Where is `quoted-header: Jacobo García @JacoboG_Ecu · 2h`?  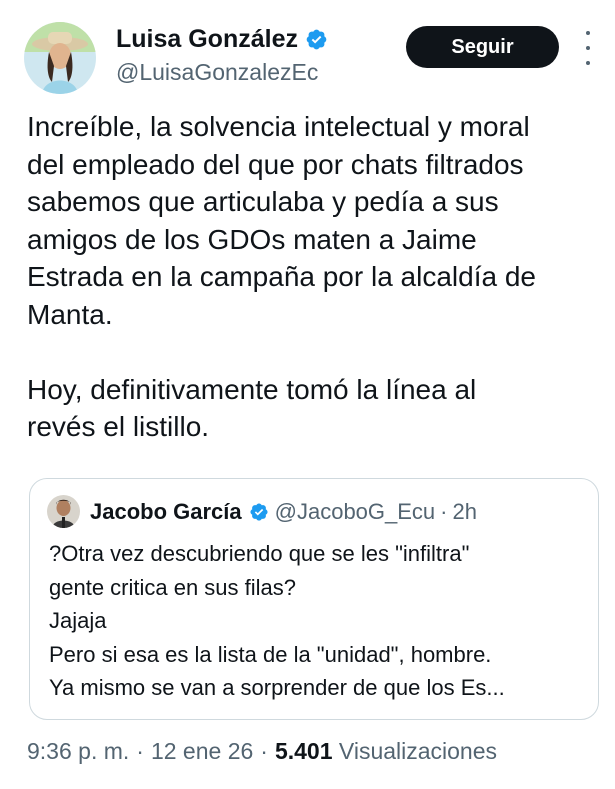 quoted-header: Jacobo García @JacoboG_Ecu · 2h is located at coordinates (283, 511).